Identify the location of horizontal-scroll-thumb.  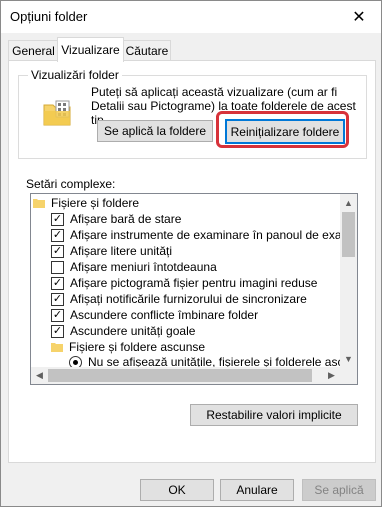
(180, 375).